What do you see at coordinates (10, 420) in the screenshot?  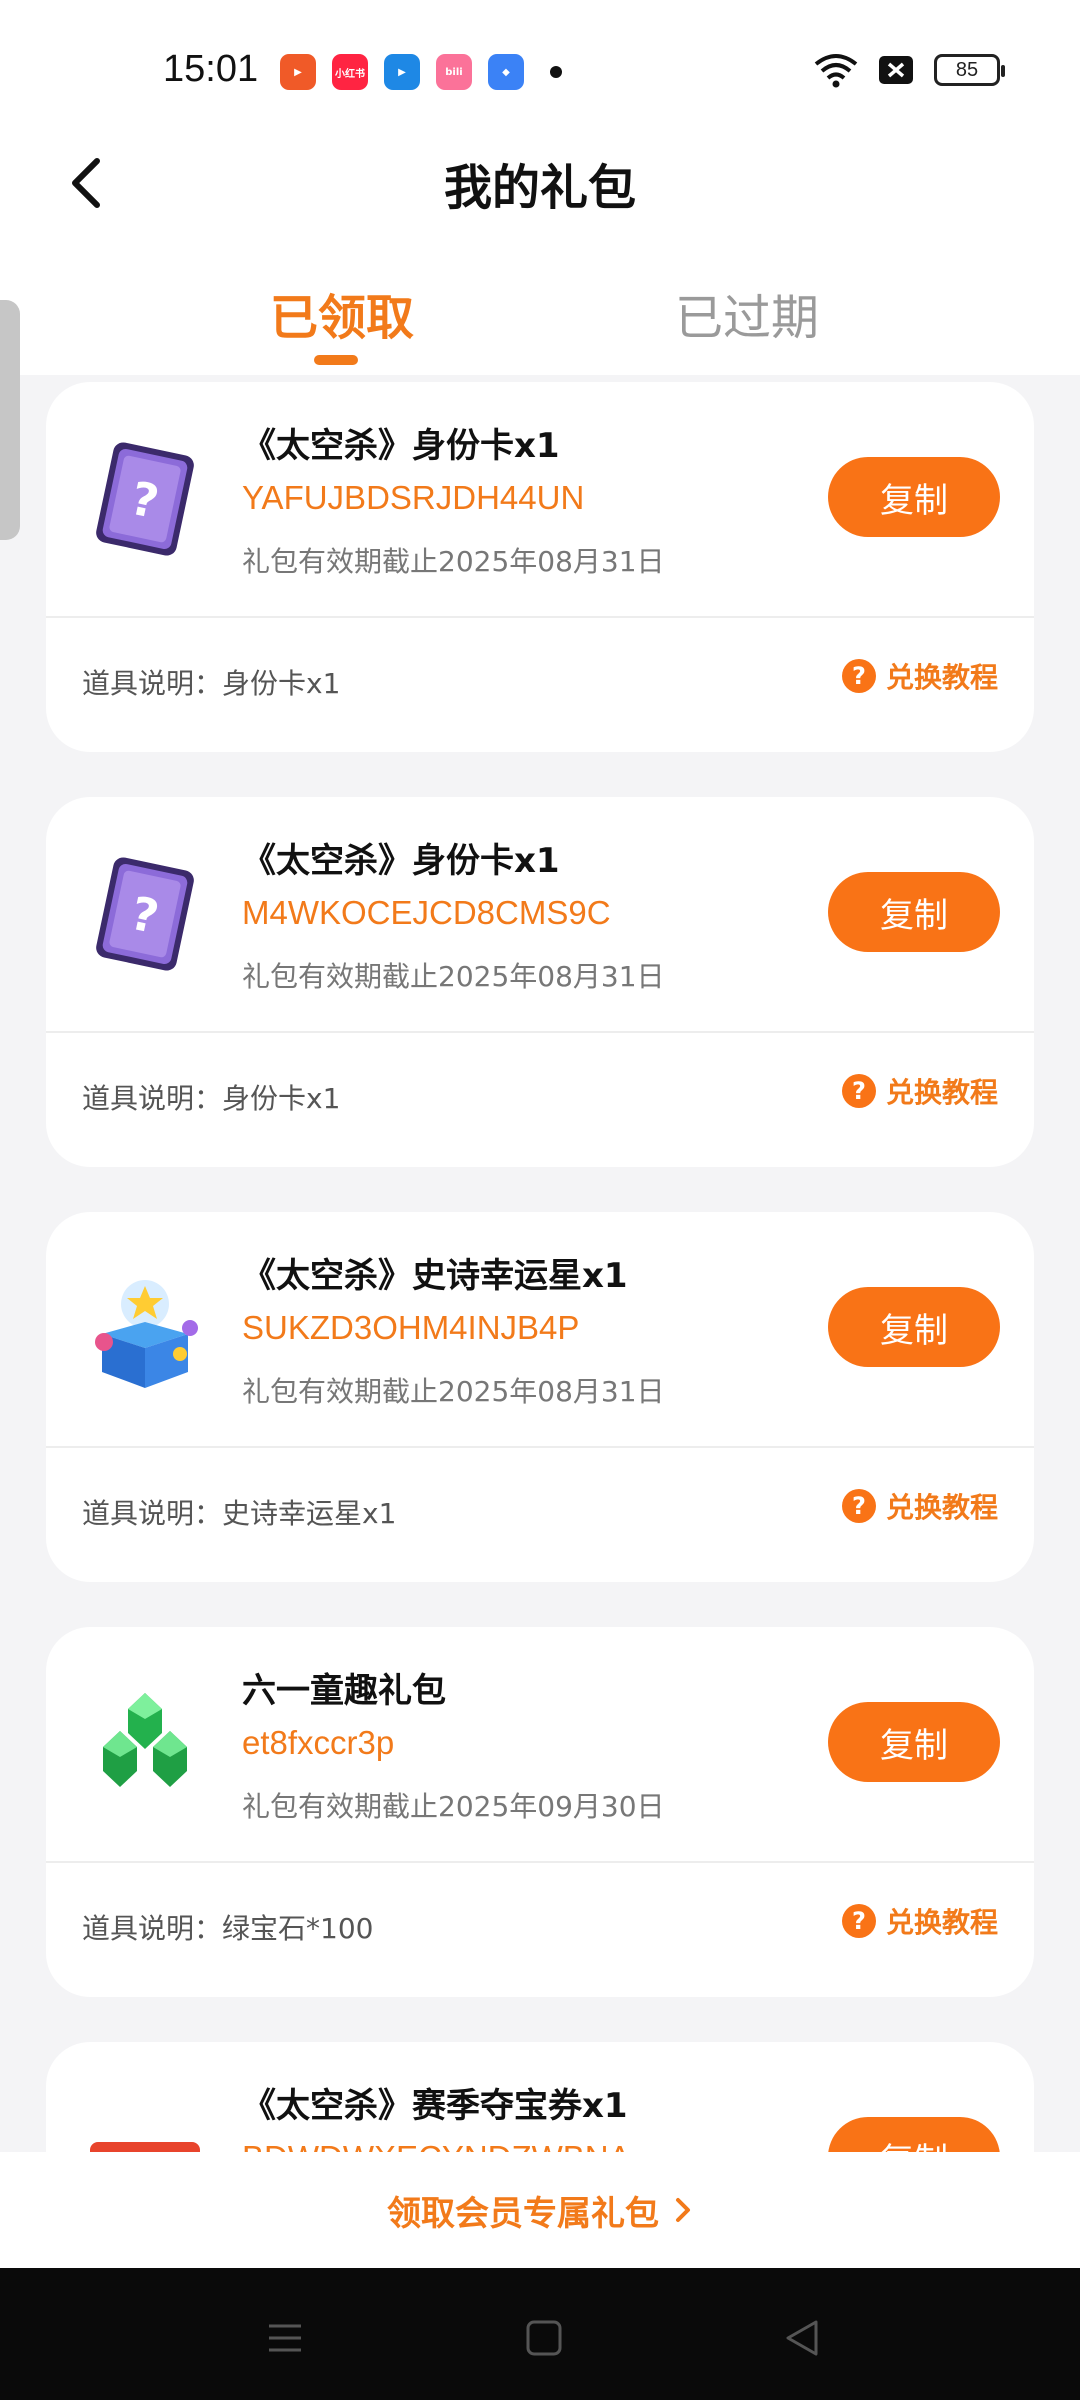 I see `side-drawer-handle` at bounding box center [10, 420].